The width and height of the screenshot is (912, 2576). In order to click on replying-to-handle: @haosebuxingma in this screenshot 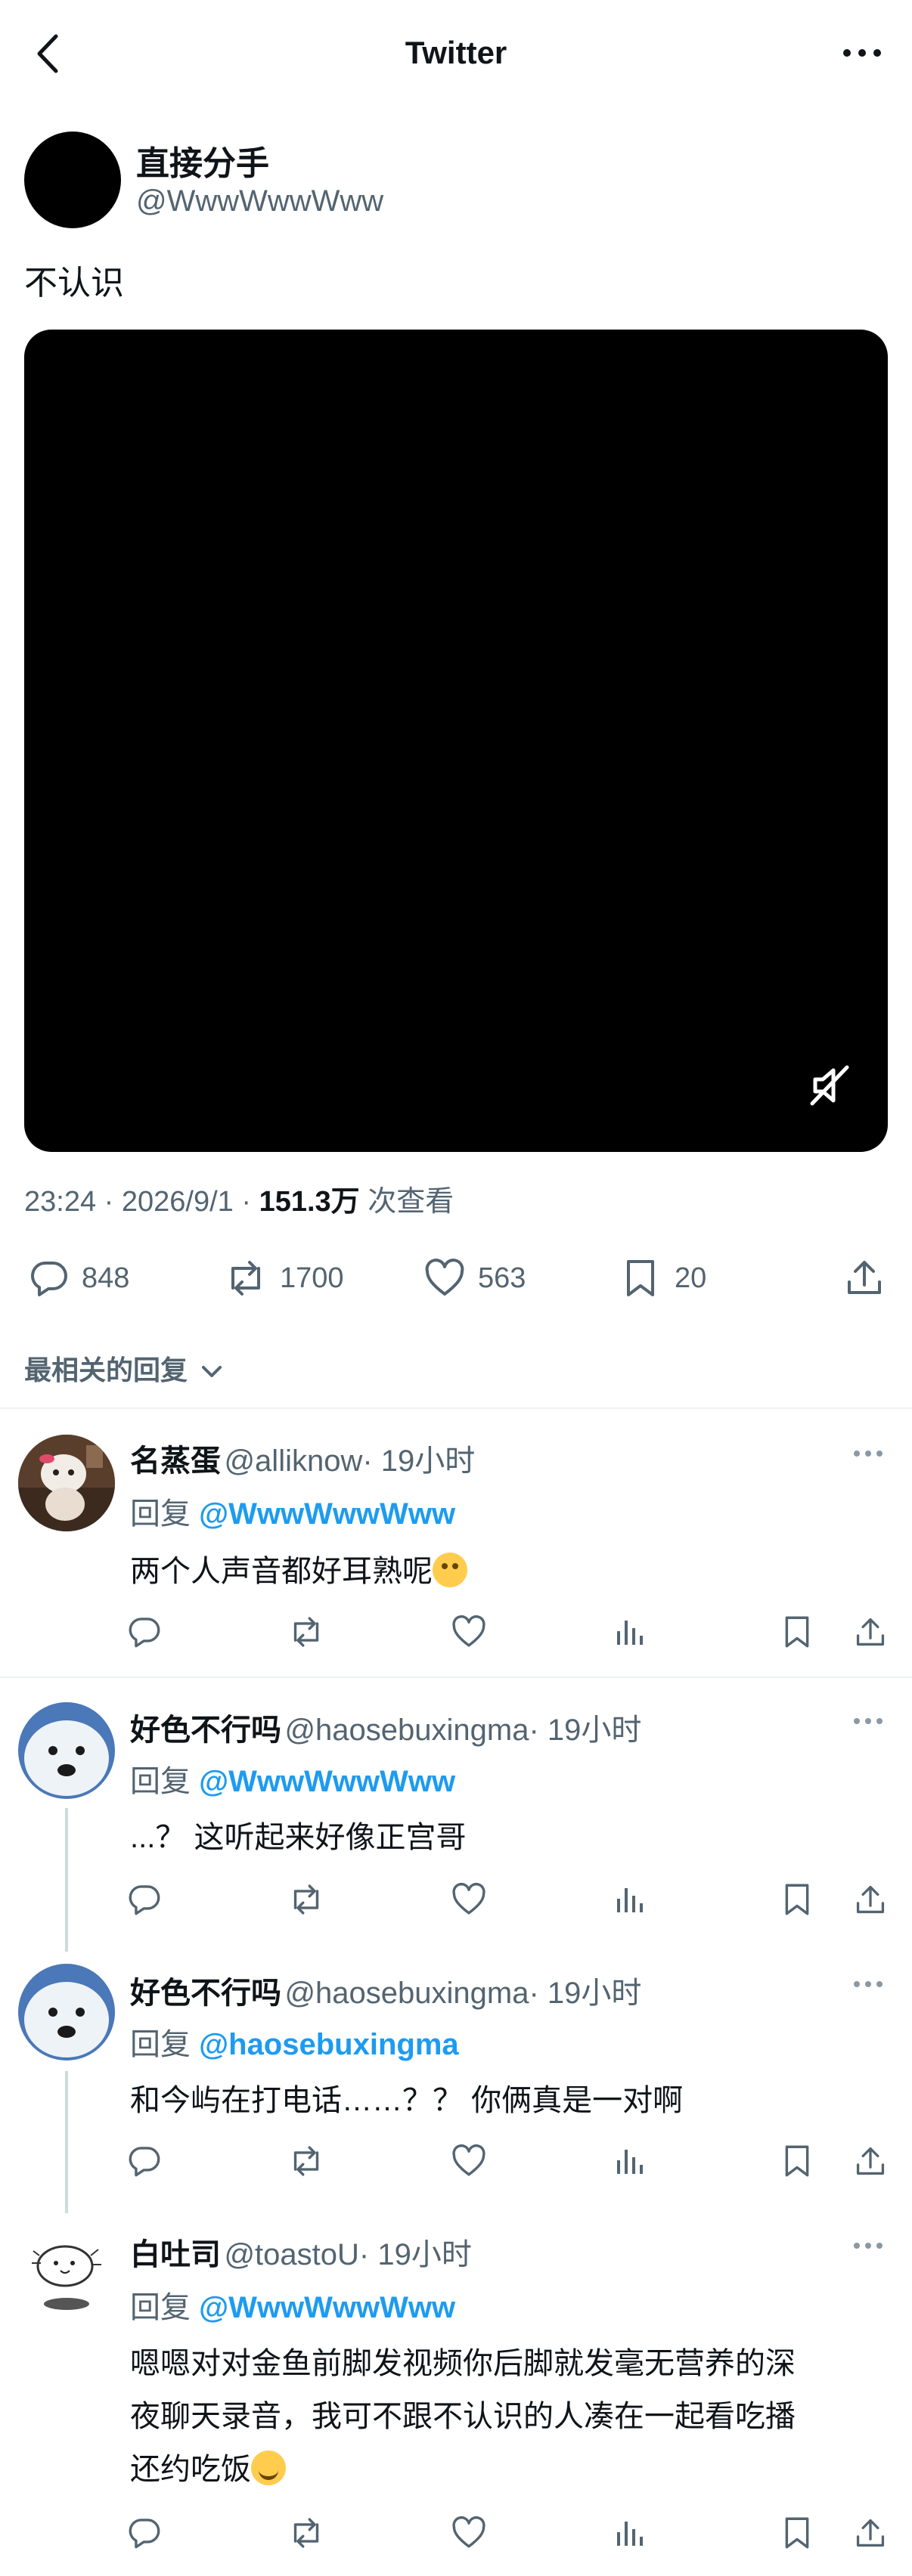, I will do `click(329, 2045)`.